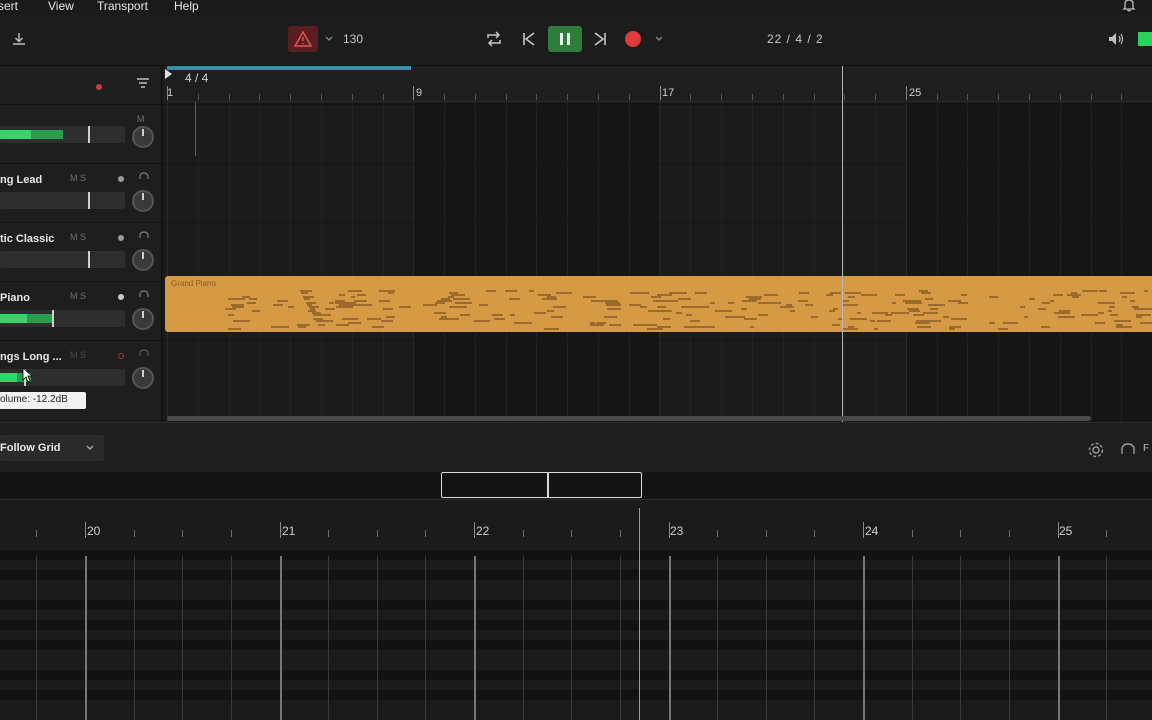  Describe the element at coordinates (842, 244) in the screenshot. I see `playhead` at that location.